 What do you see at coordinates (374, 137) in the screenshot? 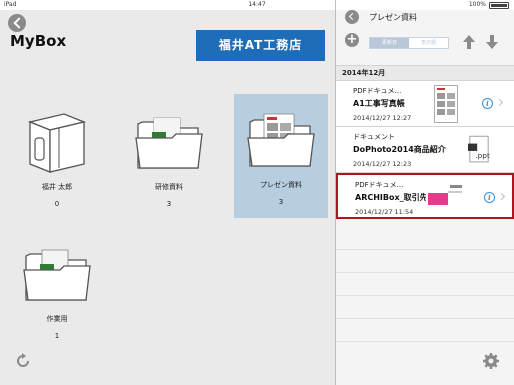
I see `item-type: ドキュメント` at bounding box center [374, 137].